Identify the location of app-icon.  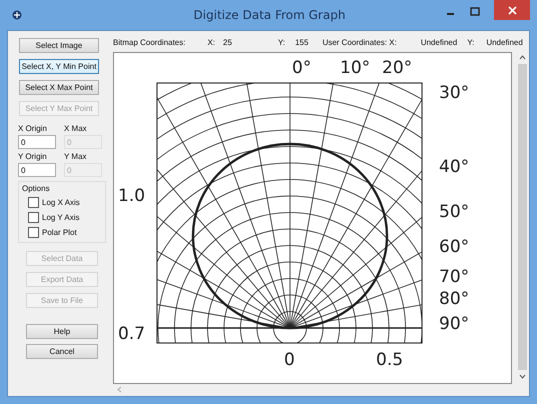
(17, 15).